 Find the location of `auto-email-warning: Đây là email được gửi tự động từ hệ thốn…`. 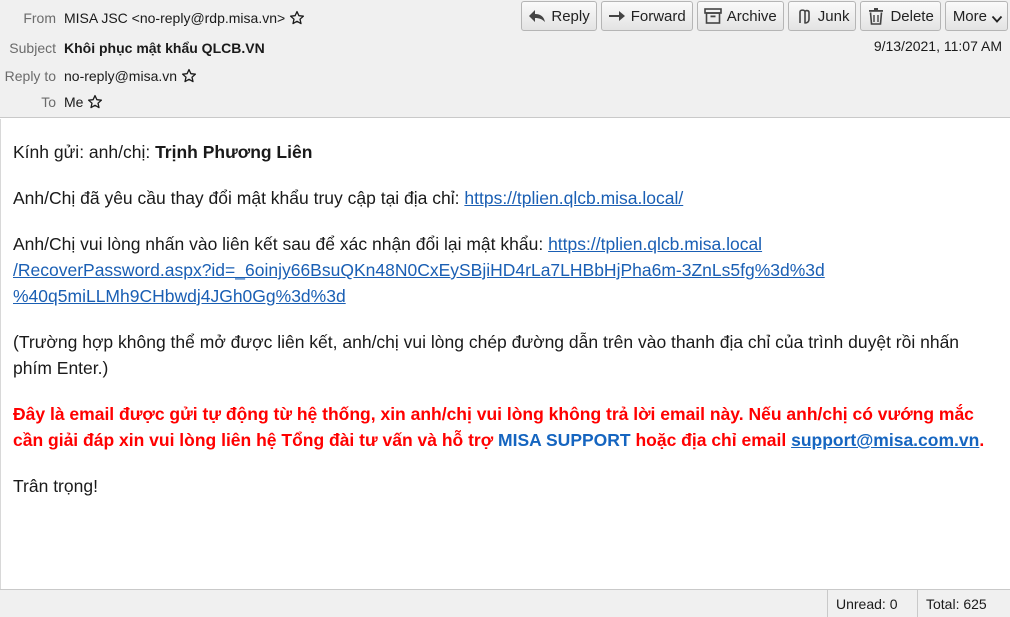

auto-email-warning: Đây là email được gửi tự động từ hệ thốn… is located at coordinates (505, 427).